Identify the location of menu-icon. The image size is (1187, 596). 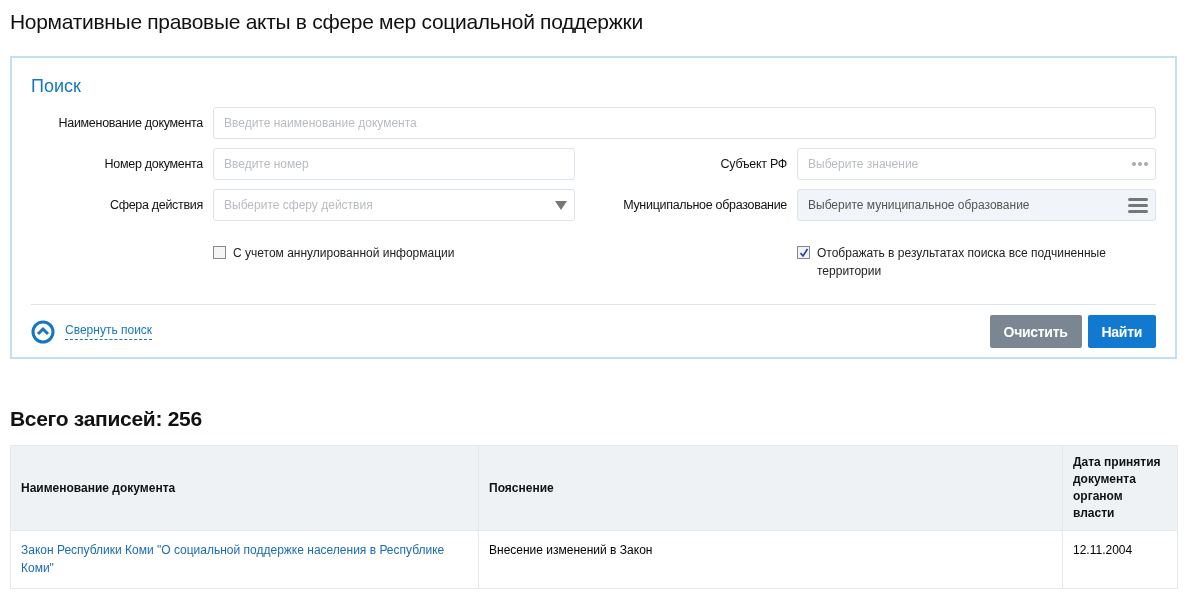
(1138, 205).